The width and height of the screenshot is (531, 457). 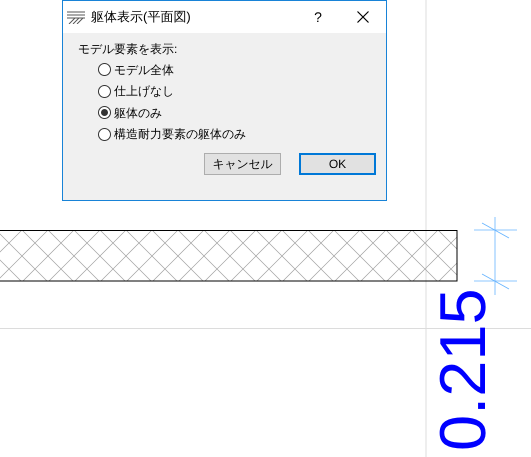 I want to click on help-button: ?, so click(x=318, y=17).